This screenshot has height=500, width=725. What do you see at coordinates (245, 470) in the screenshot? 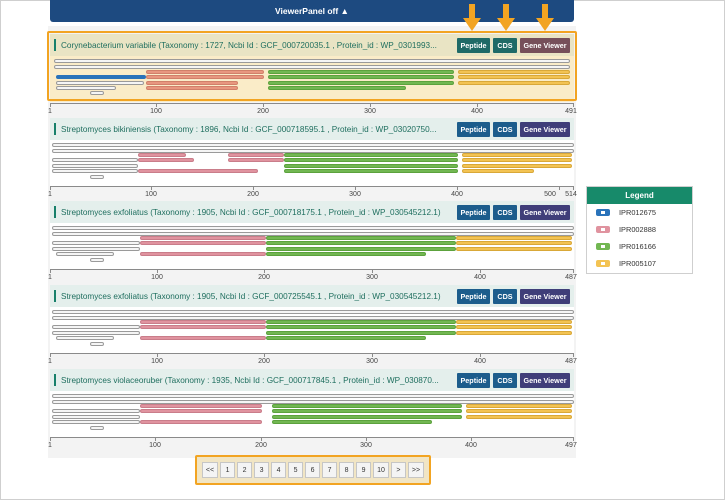
I see `page-button-2: 2` at bounding box center [245, 470].